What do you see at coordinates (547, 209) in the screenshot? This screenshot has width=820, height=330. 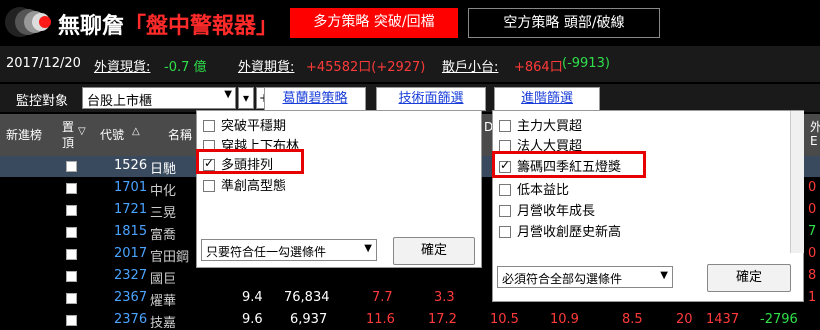 I see `option-monthly-revenue-growth: 月營收年成長` at bounding box center [547, 209].